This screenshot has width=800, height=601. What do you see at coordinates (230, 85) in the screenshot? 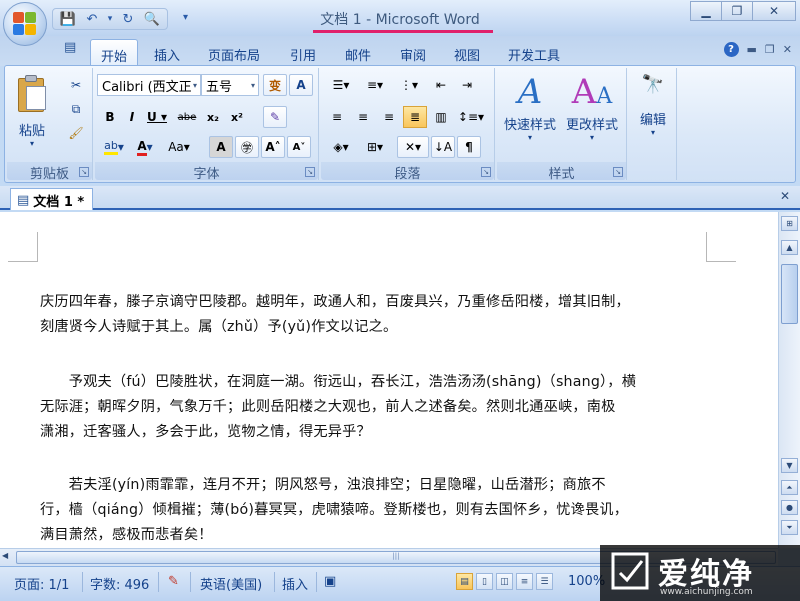
I see `font-size-combo: 五号 ▾` at bounding box center [230, 85].